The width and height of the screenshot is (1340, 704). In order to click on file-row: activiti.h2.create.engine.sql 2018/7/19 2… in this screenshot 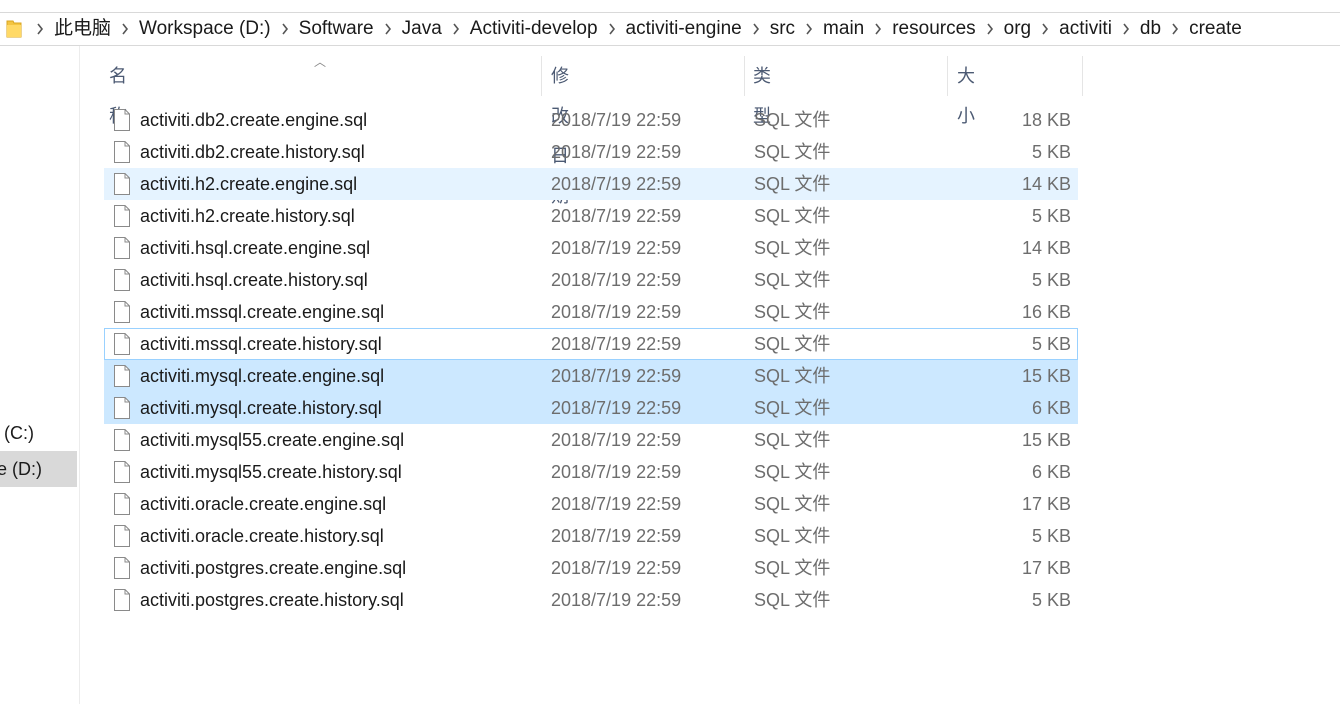, I will do `click(591, 184)`.